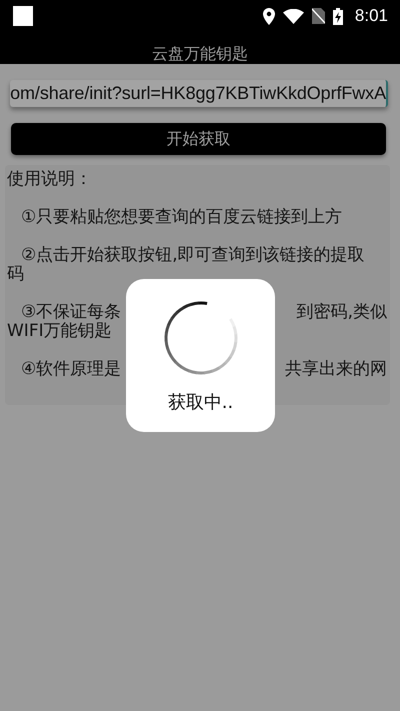  I want to click on wifi-icon, so click(293, 16).